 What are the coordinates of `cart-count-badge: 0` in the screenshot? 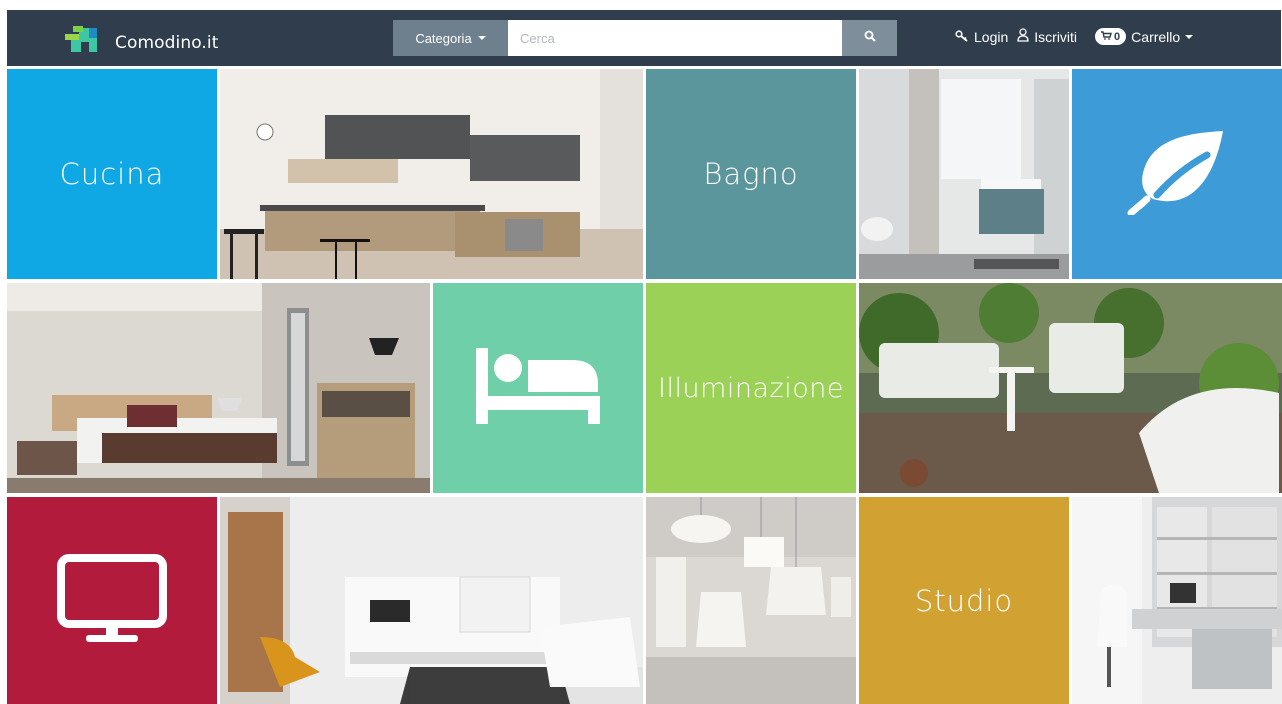 It's located at (1111, 36).